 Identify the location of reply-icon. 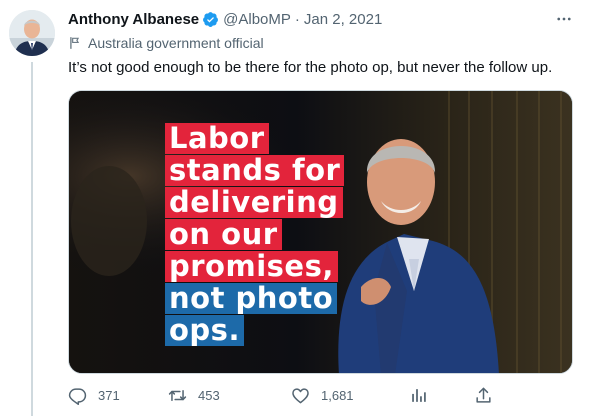
(77, 396).